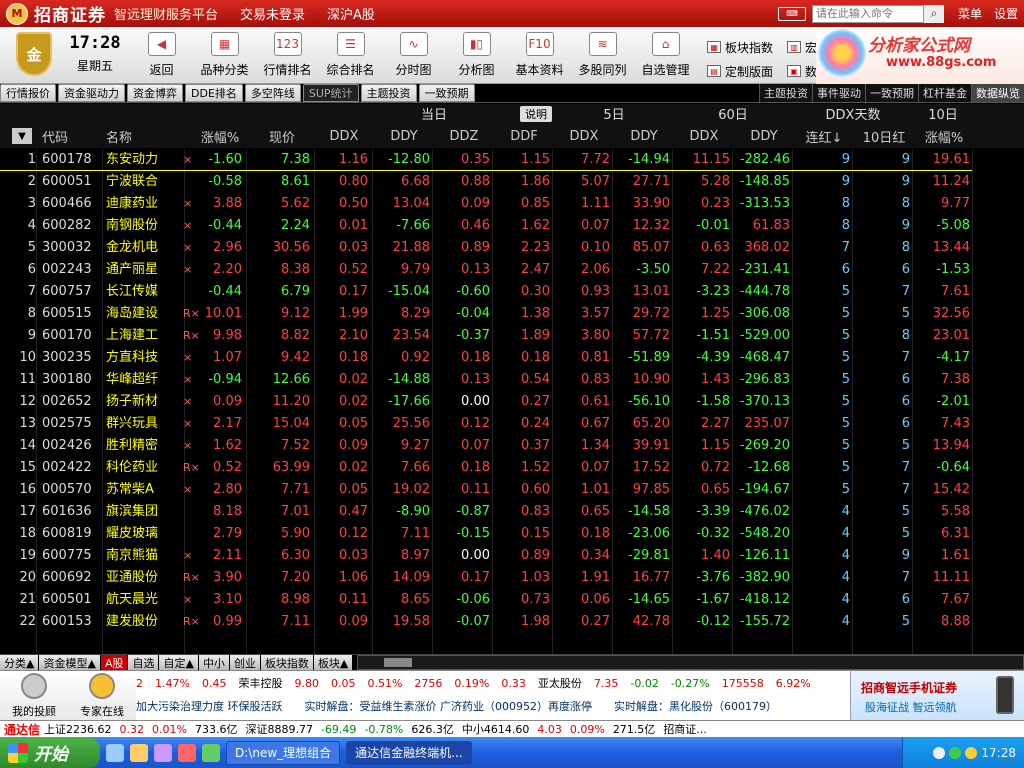 The height and width of the screenshot is (768, 1024). Describe the element at coordinates (740, 47) in the screenshot. I see `sector-index-button: ▦ 板块指数` at that location.